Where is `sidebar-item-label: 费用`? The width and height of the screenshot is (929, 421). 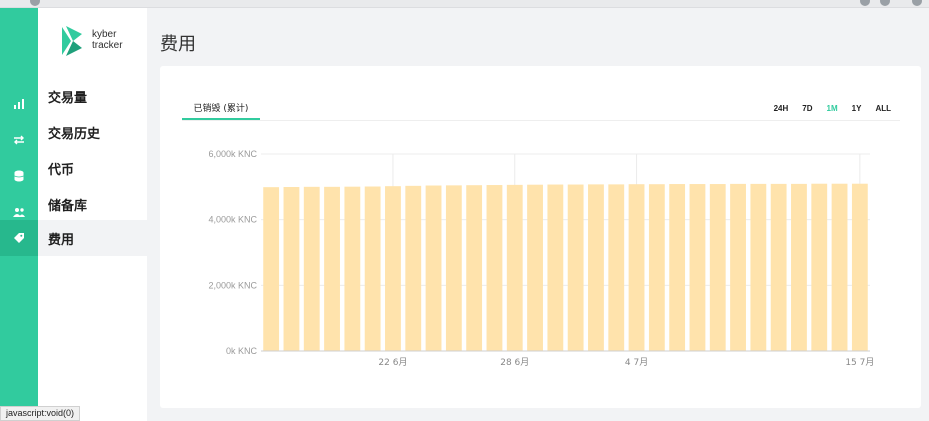
sidebar-item-label: 费用 is located at coordinates (61, 240).